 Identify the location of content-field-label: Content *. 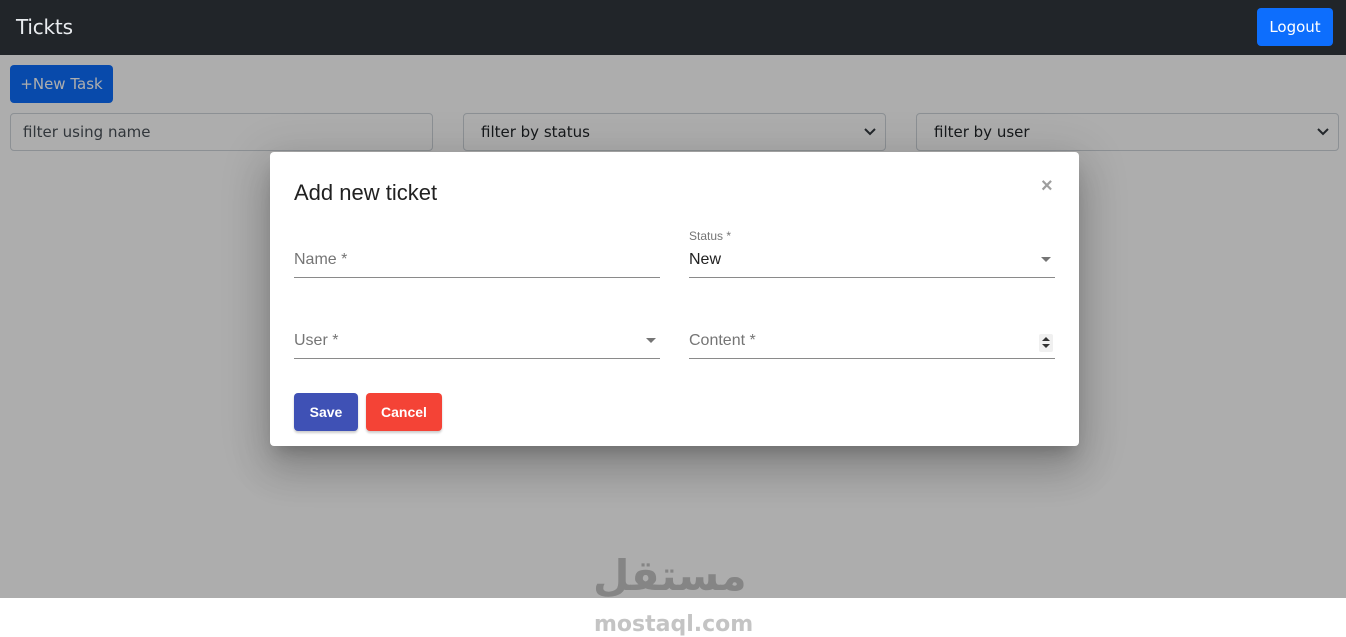
(722, 340).